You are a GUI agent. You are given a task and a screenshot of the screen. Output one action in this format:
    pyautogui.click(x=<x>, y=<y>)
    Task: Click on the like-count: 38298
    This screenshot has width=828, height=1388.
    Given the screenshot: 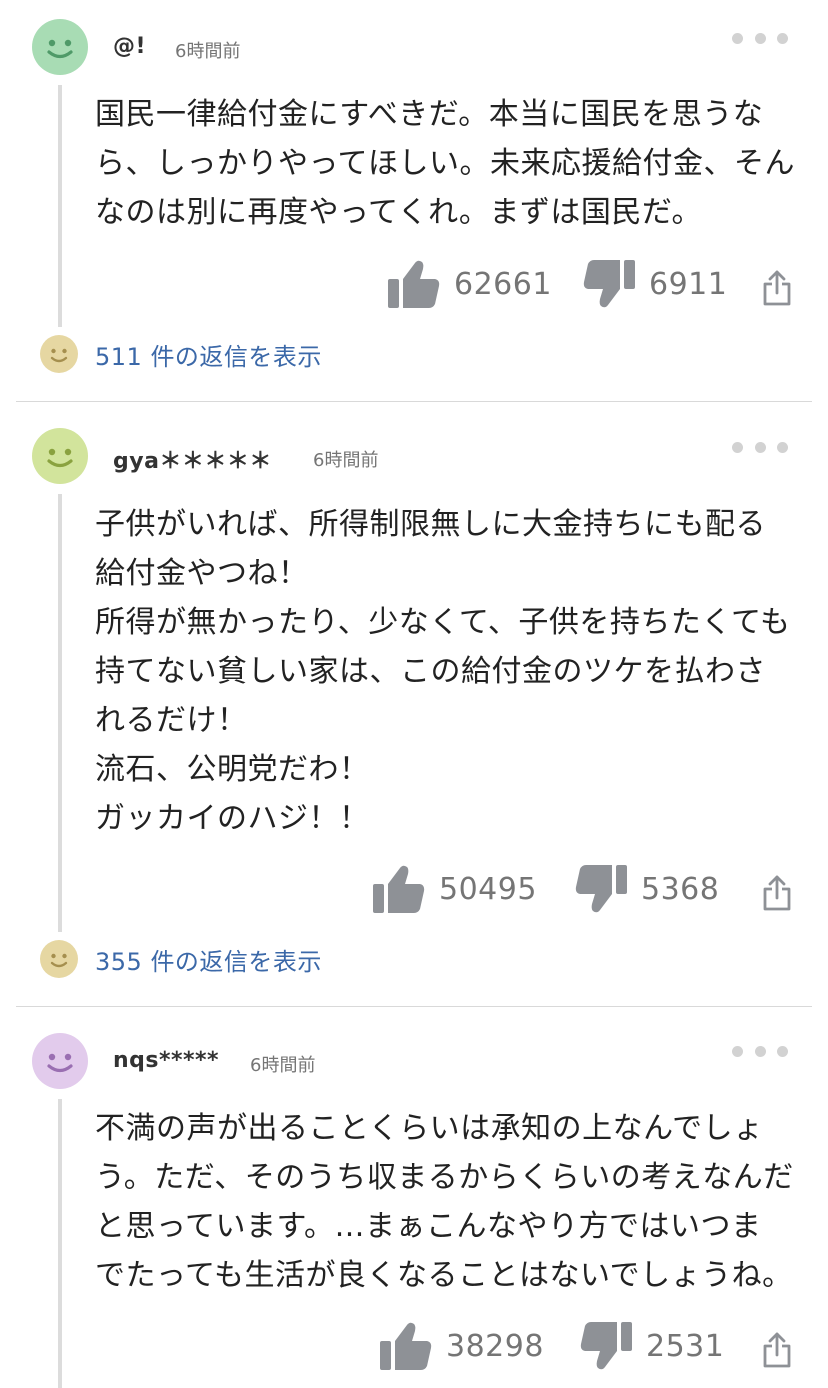 What is the action you would take?
    pyautogui.click(x=495, y=1346)
    